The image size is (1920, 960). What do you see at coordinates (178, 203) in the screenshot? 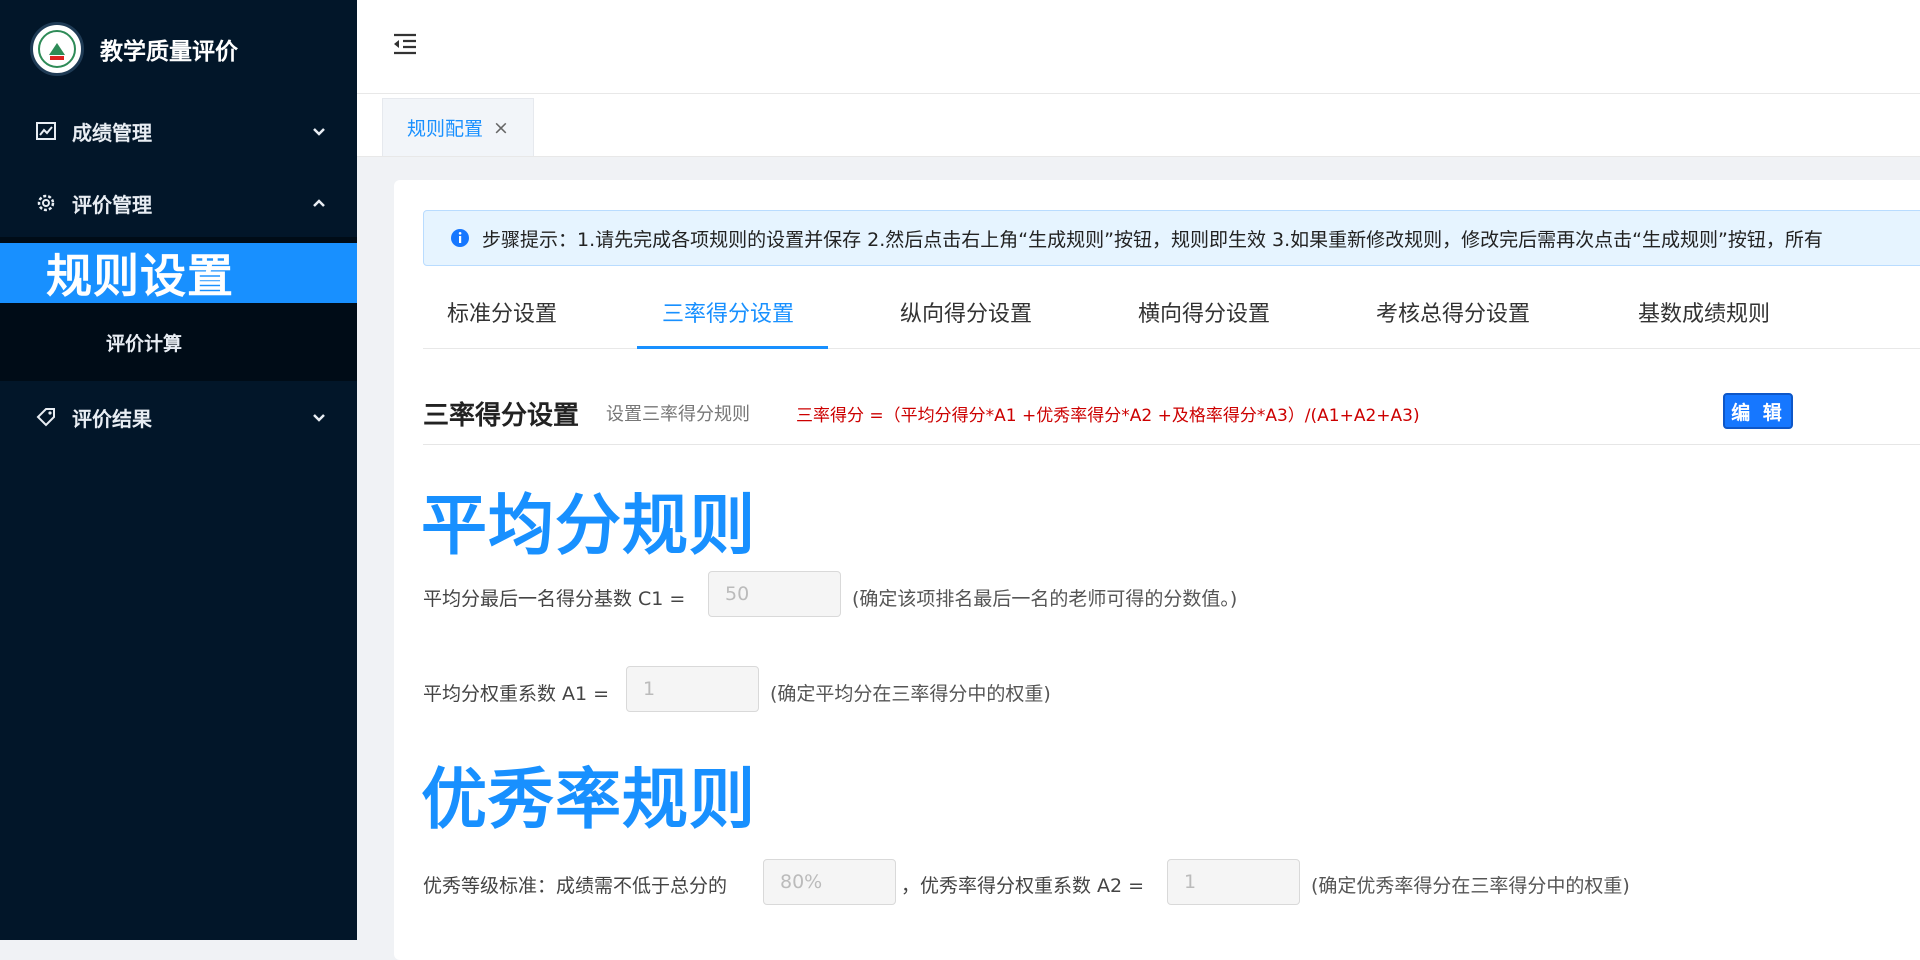
I see `menu-eval-management: 评价管理` at bounding box center [178, 203].